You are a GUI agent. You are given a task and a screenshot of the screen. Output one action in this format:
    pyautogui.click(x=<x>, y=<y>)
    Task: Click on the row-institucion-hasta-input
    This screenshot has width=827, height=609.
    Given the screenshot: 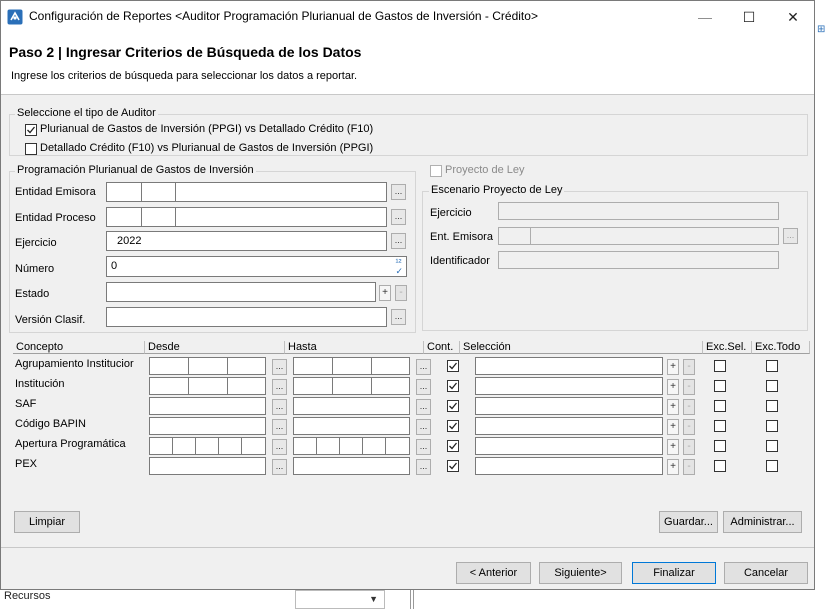 What is the action you would take?
    pyautogui.click(x=351, y=386)
    